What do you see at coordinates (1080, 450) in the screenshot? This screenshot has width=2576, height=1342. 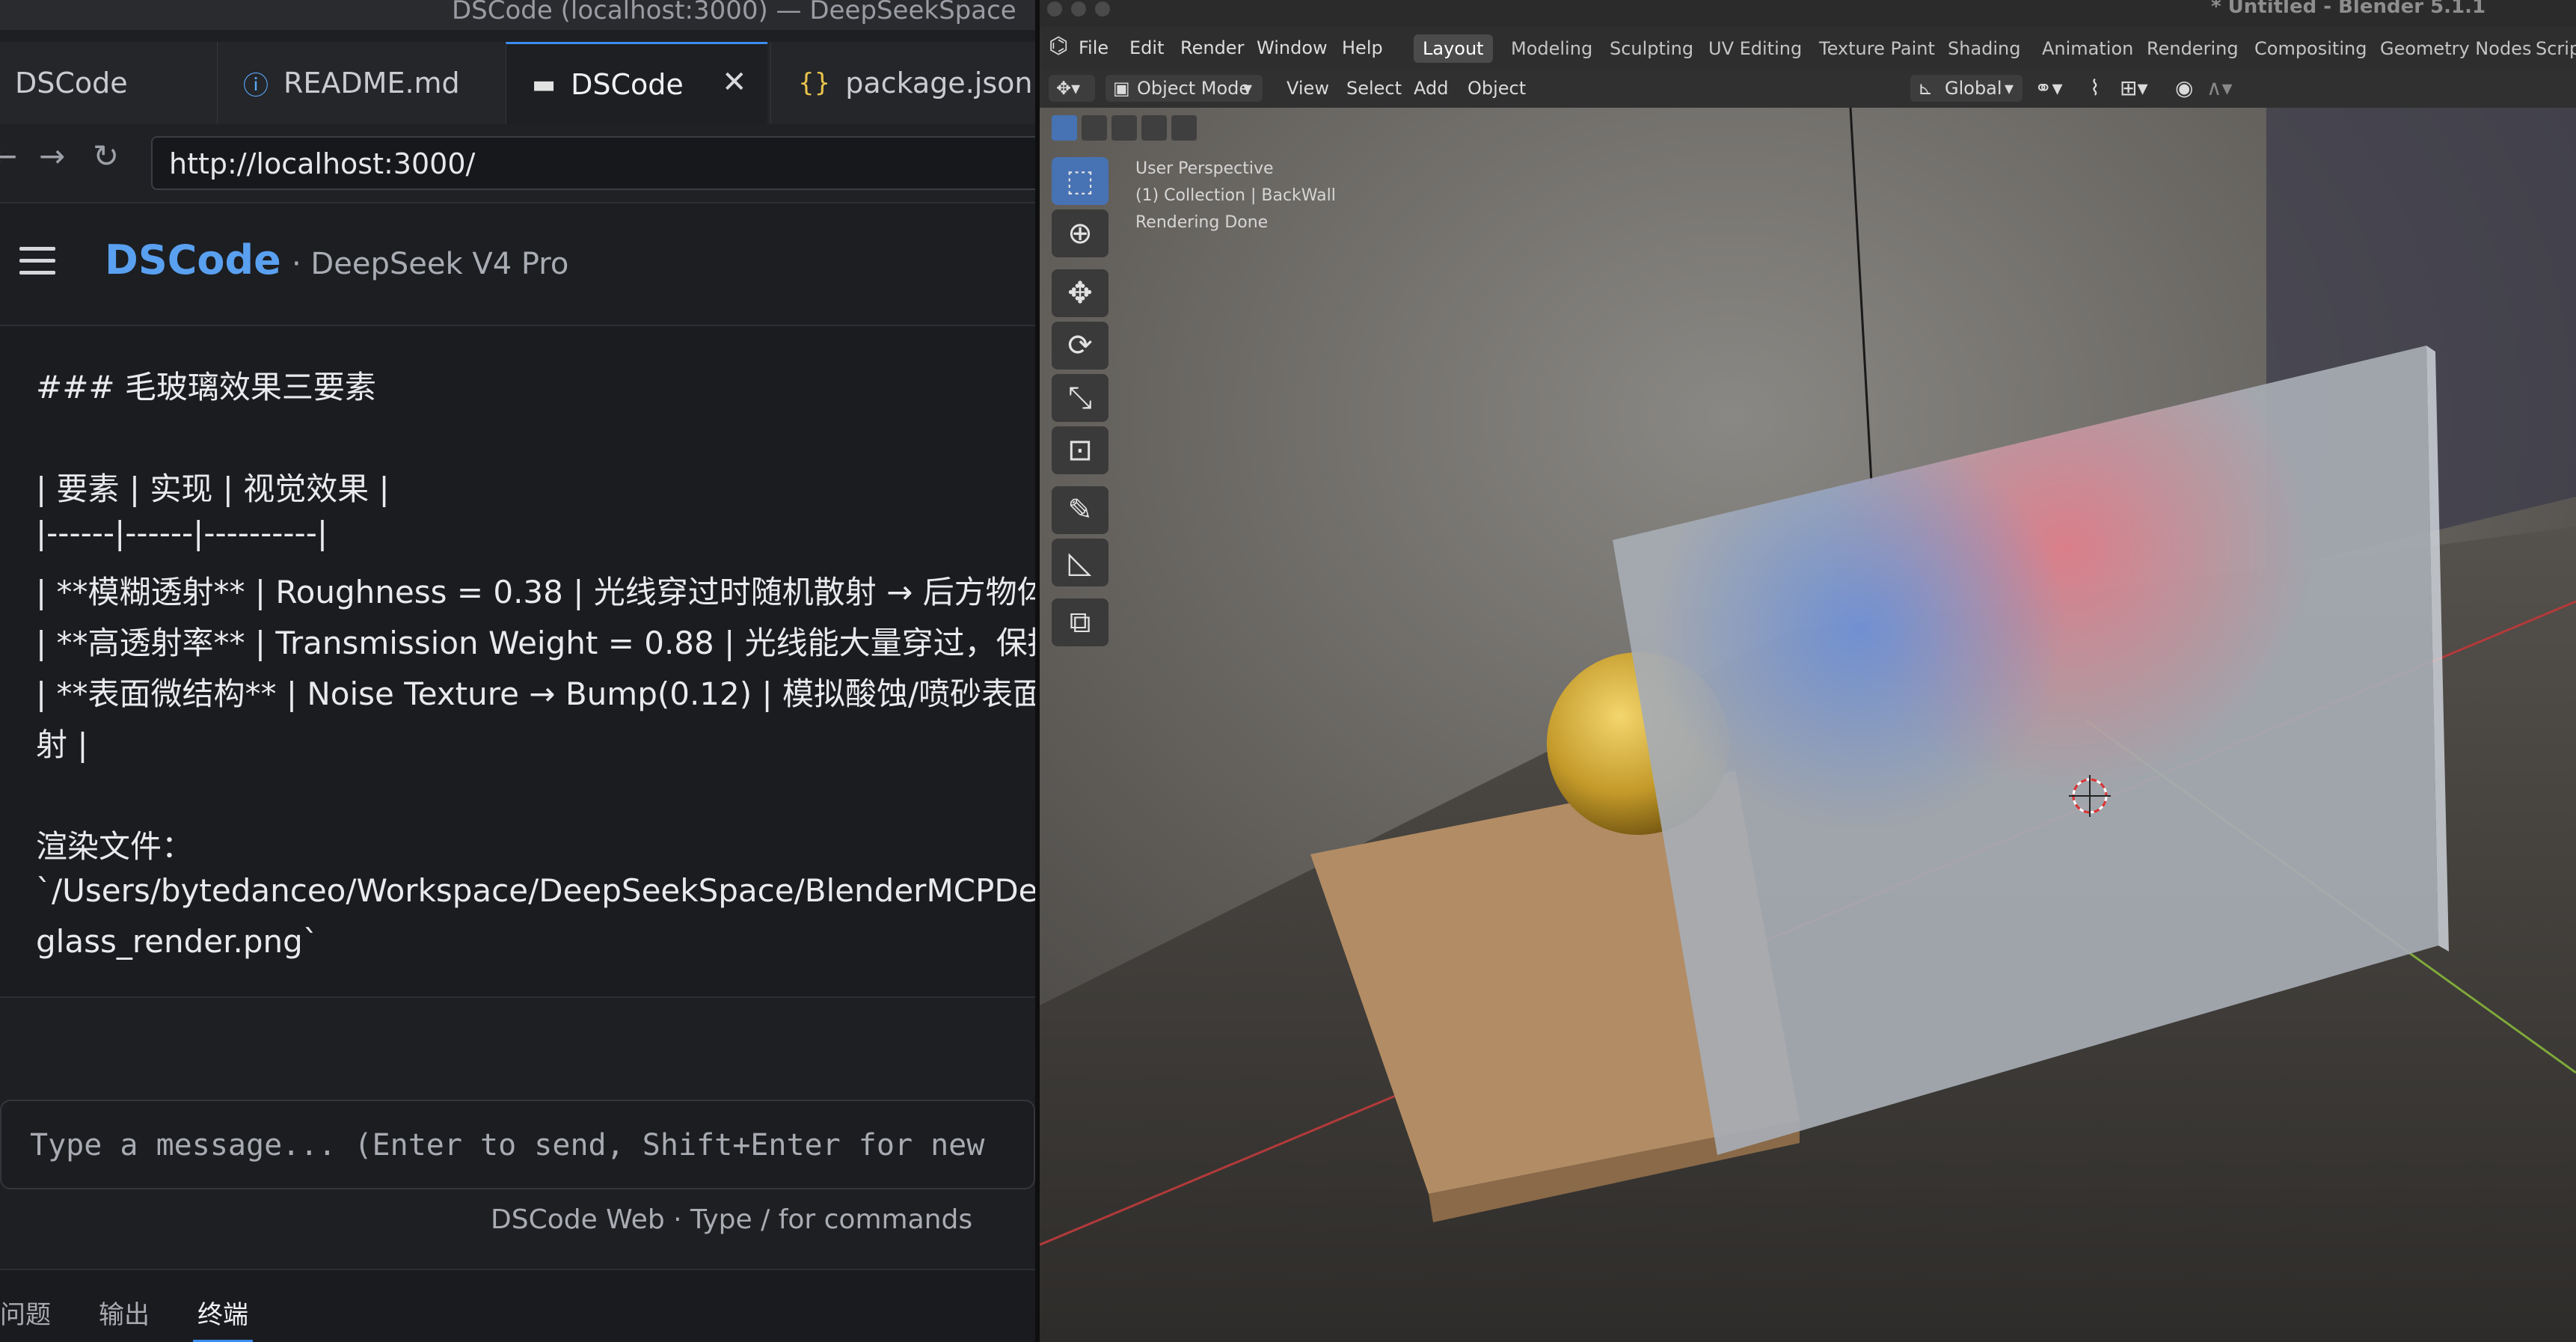 I see `transform-icon: ⊡` at bounding box center [1080, 450].